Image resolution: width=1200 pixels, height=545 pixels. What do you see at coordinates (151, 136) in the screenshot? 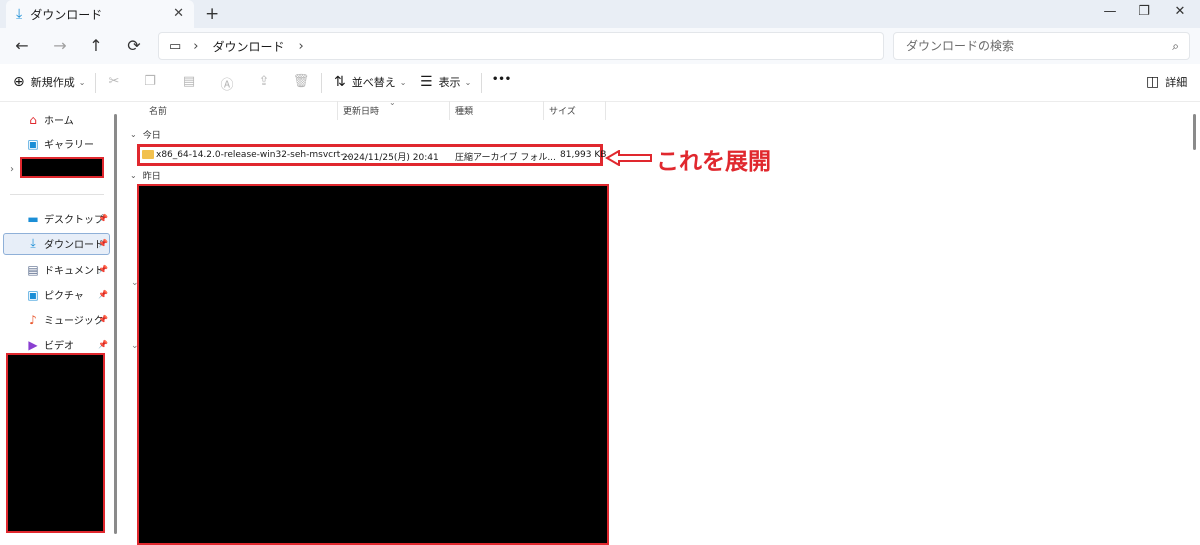
I see `group-label: 今日` at bounding box center [151, 136].